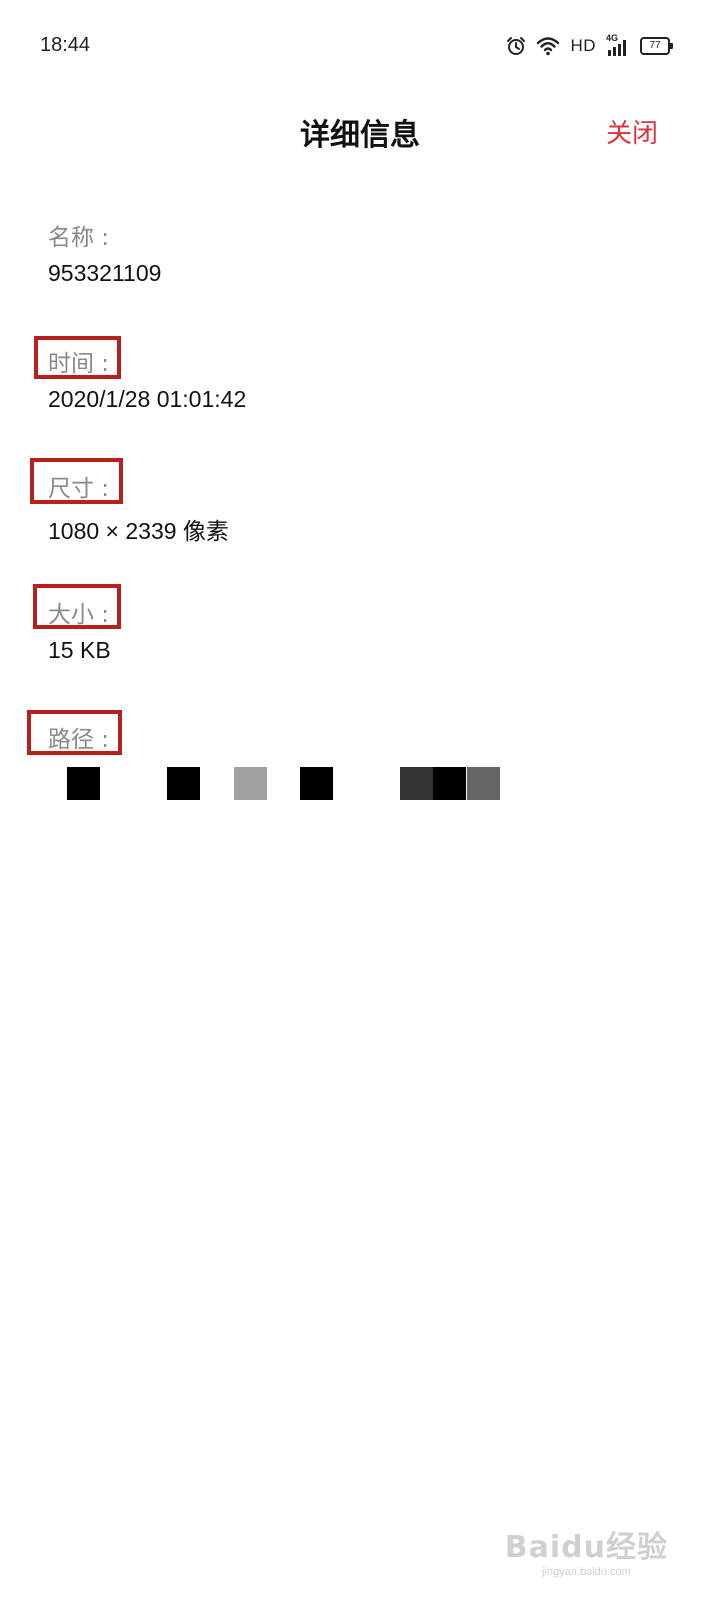 The image size is (720, 1600). Describe the element at coordinates (583, 45) in the screenshot. I see `hd-indicator: HD` at that location.